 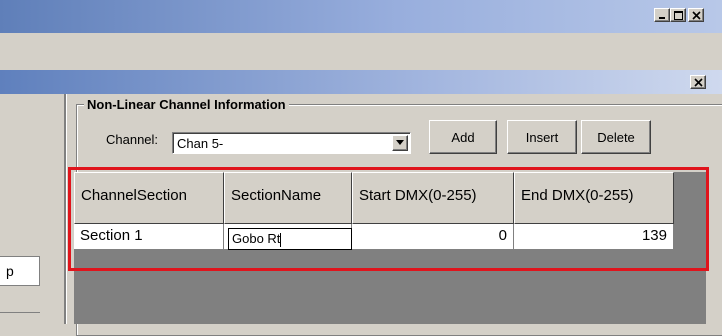 I want to click on channel-dropdown-button, so click(x=400, y=143).